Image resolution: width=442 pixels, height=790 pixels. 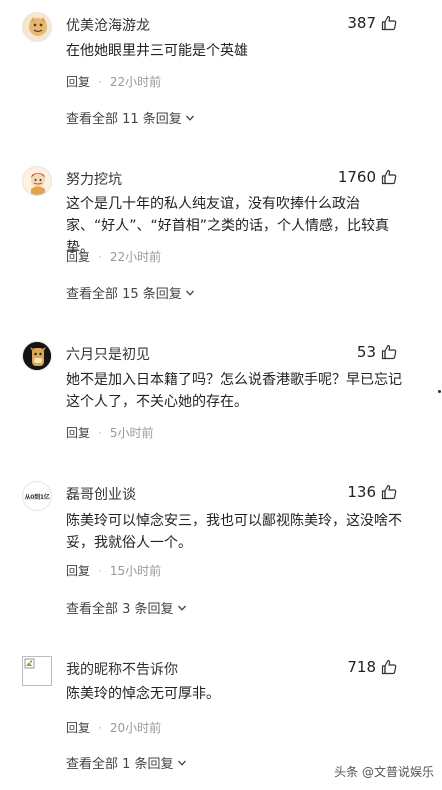 What do you see at coordinates (135, 571) in the screenshot?
I see `timestamp: 15小时前` at bounding box center [135, 571].